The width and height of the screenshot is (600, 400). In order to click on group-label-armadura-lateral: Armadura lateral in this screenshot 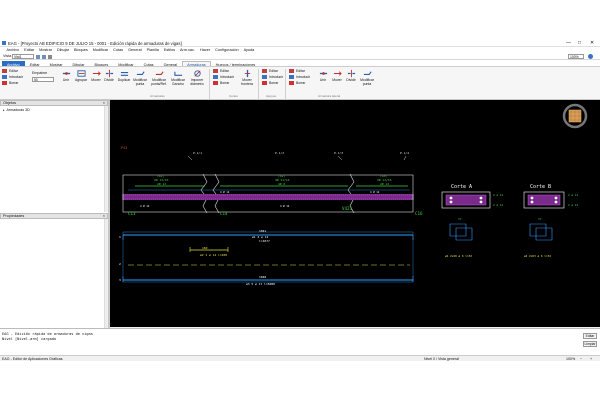, I will do `click(329, 96)`.